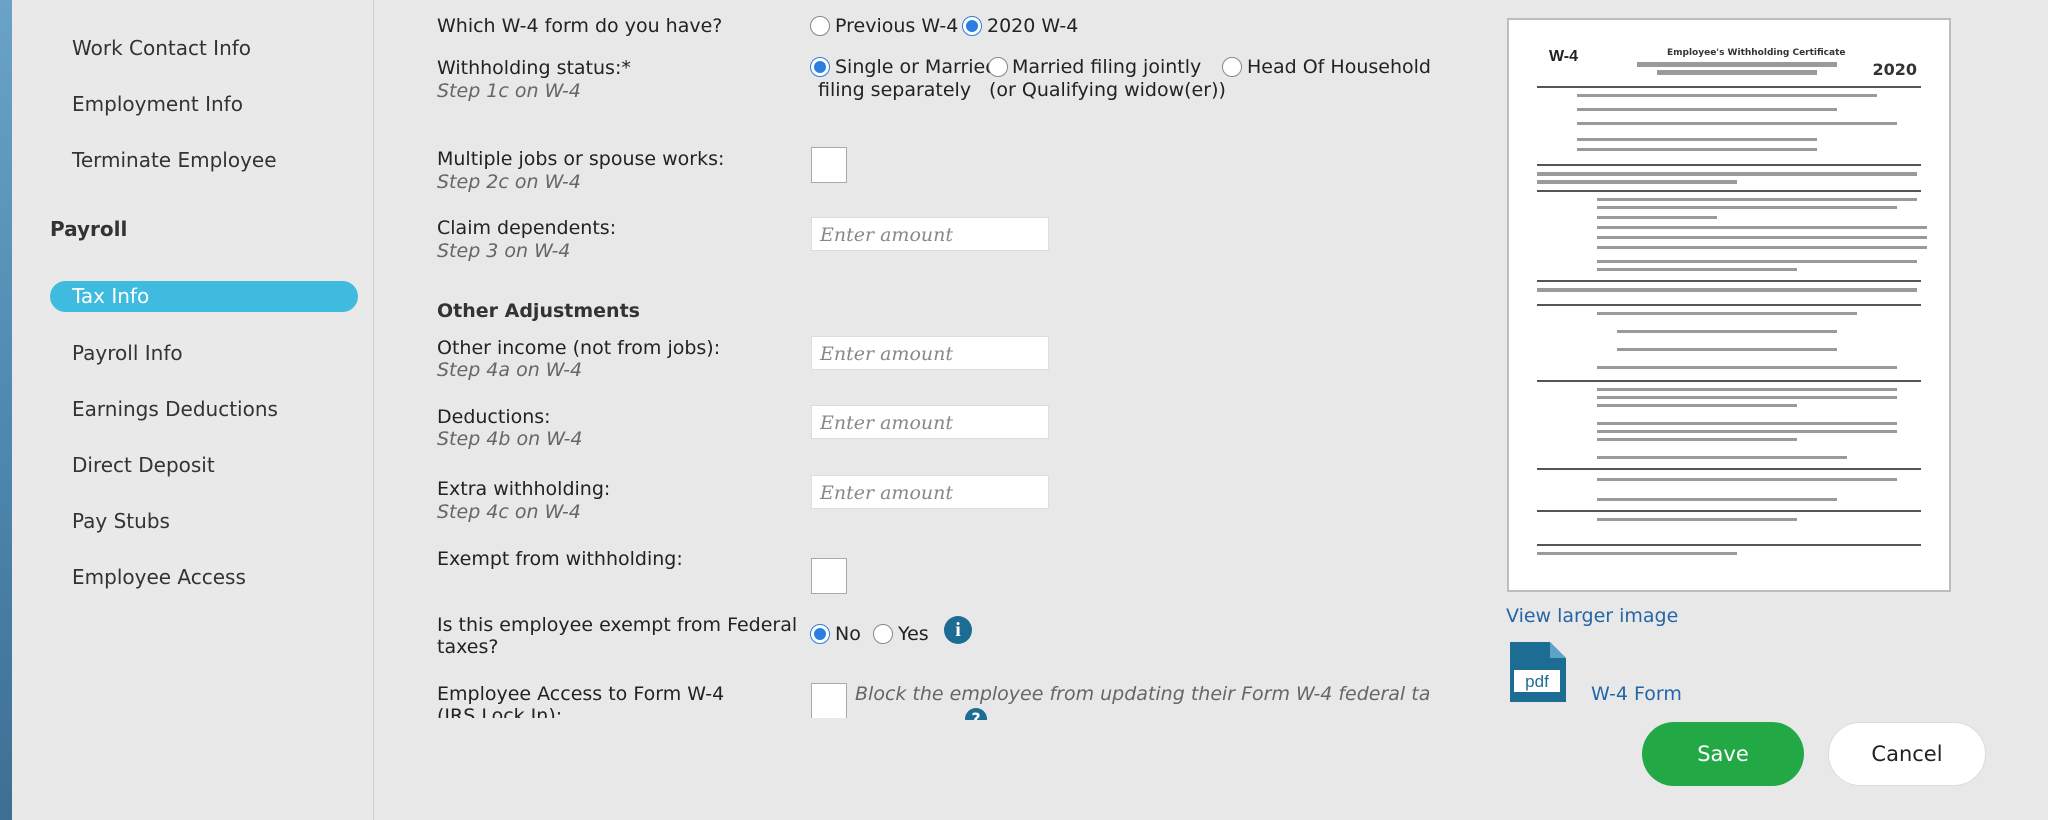 The width and height of the screenshot is (2048, 820). Describe the element at coordinates (127, 353) in the screenshot. I see `sidebar-item-payroll-info: Payroll Info` at that location.